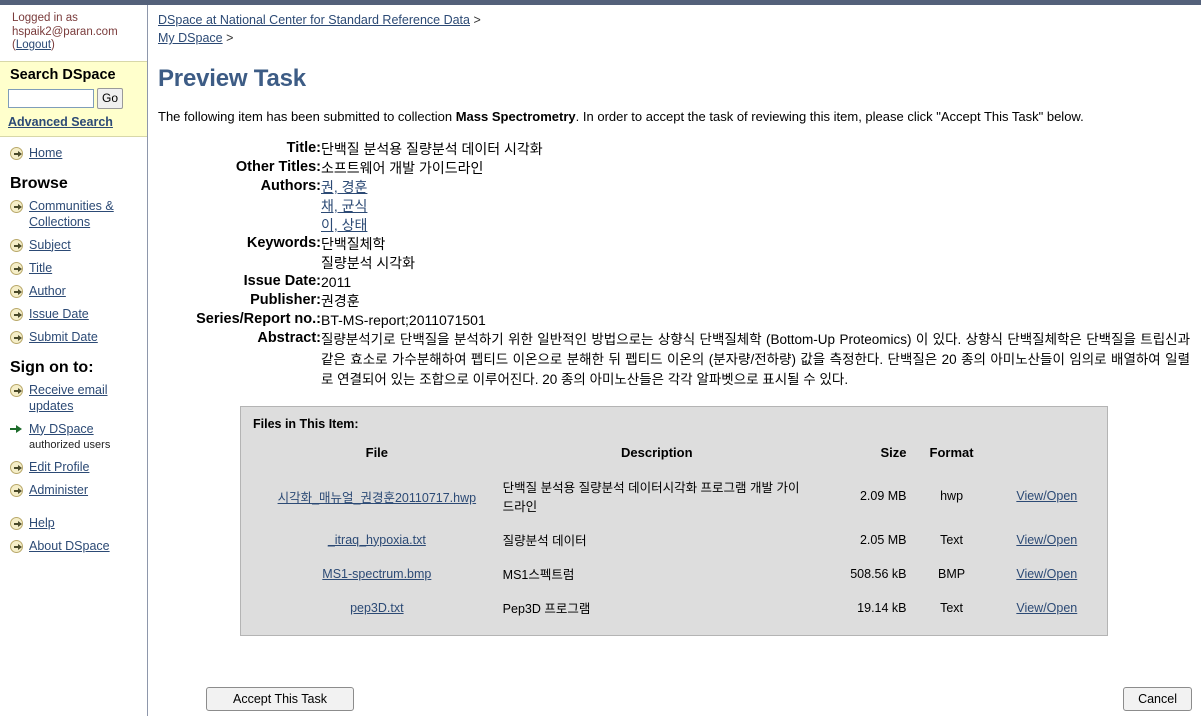  What do you see at coordinates (16, 429) in the screenshot?
I see `green-arrow-icon` at bounding box center [16, 429].